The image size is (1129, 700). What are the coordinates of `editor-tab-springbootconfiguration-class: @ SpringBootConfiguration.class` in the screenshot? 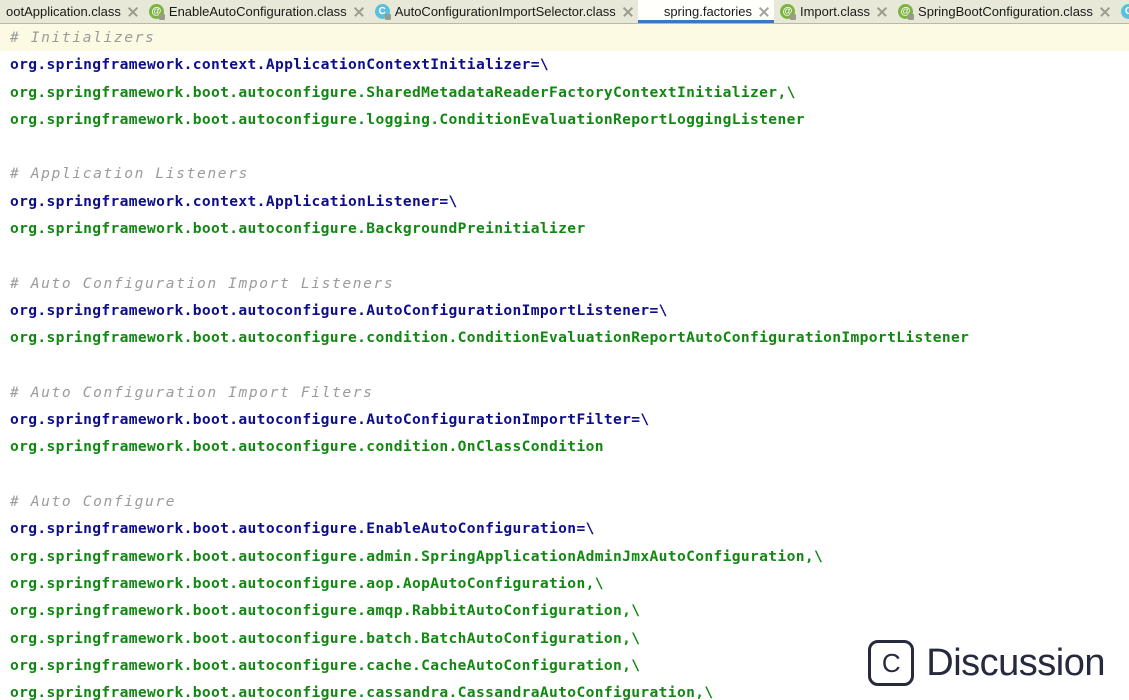 It's located at (1003, 11).